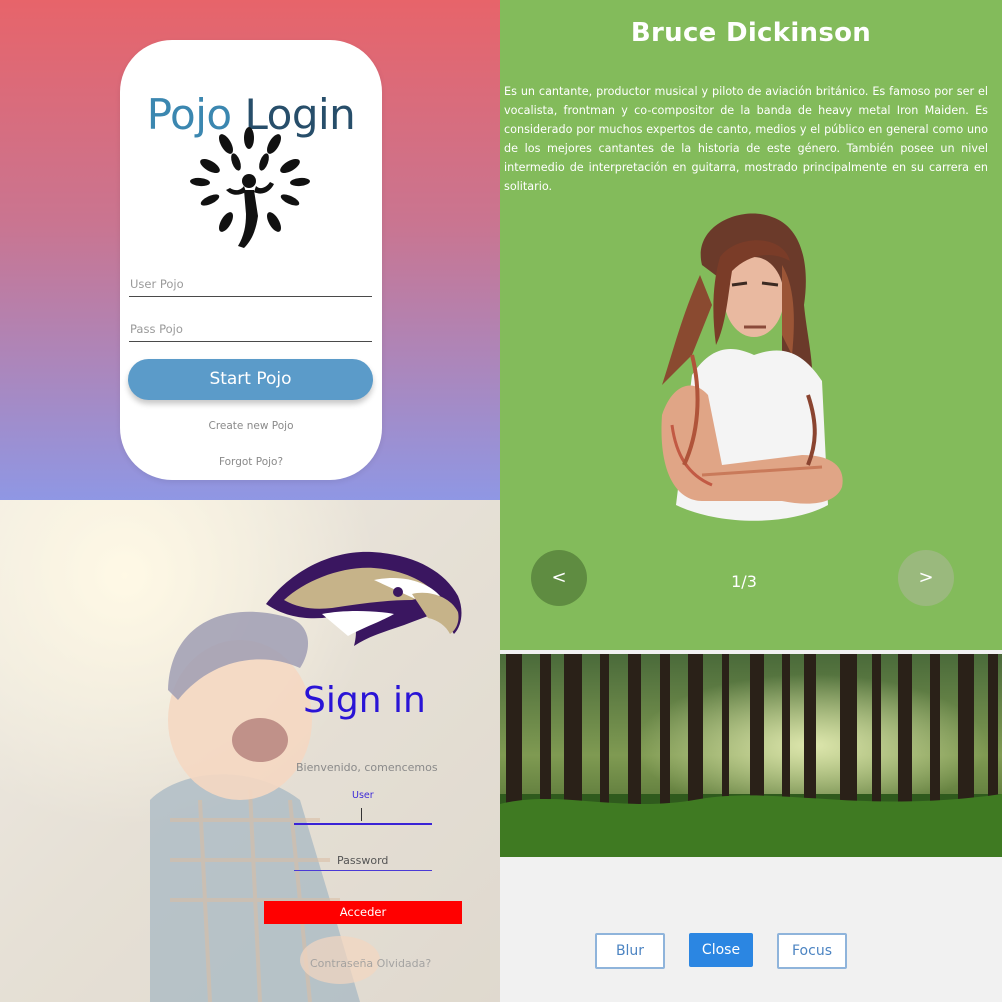 Image resolution: width=1002 pixels, height=1002 pixels. Describe the element at coordinates (251, 426) in the screenshot. I see `create-new-pojo-link: Create new Pojo` at that location.